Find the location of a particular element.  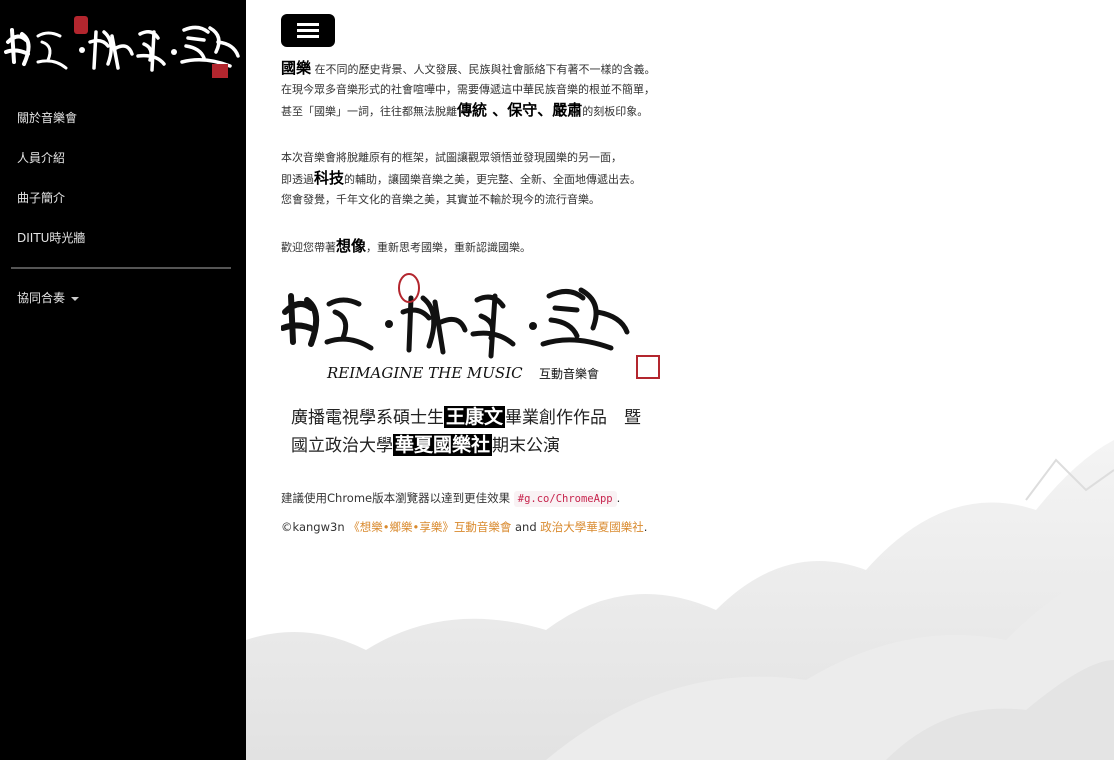

concert-banner-logo: REIMAGINE THE MUSIC 互動音樂會 is located at coordinates (470, 327).